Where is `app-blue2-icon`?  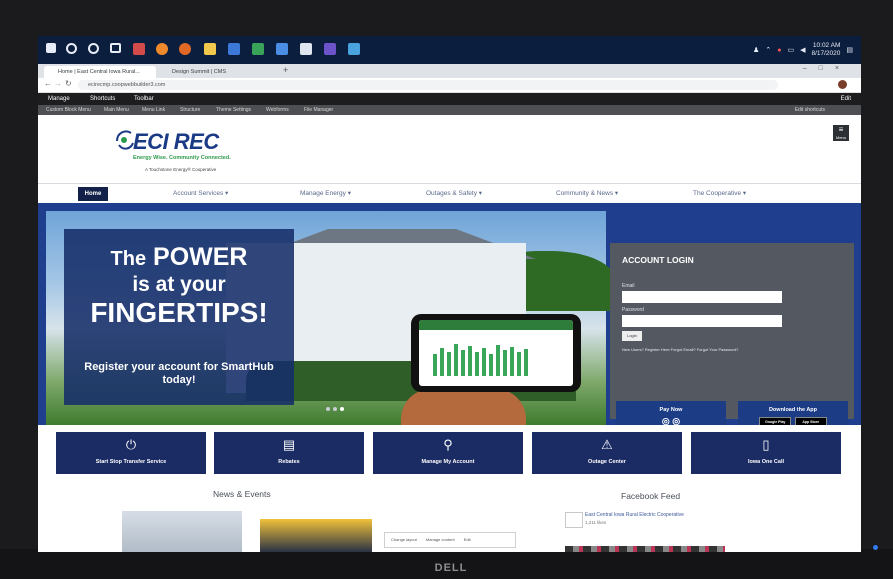
app-blue2-icon is located at coordinates (282, 49).